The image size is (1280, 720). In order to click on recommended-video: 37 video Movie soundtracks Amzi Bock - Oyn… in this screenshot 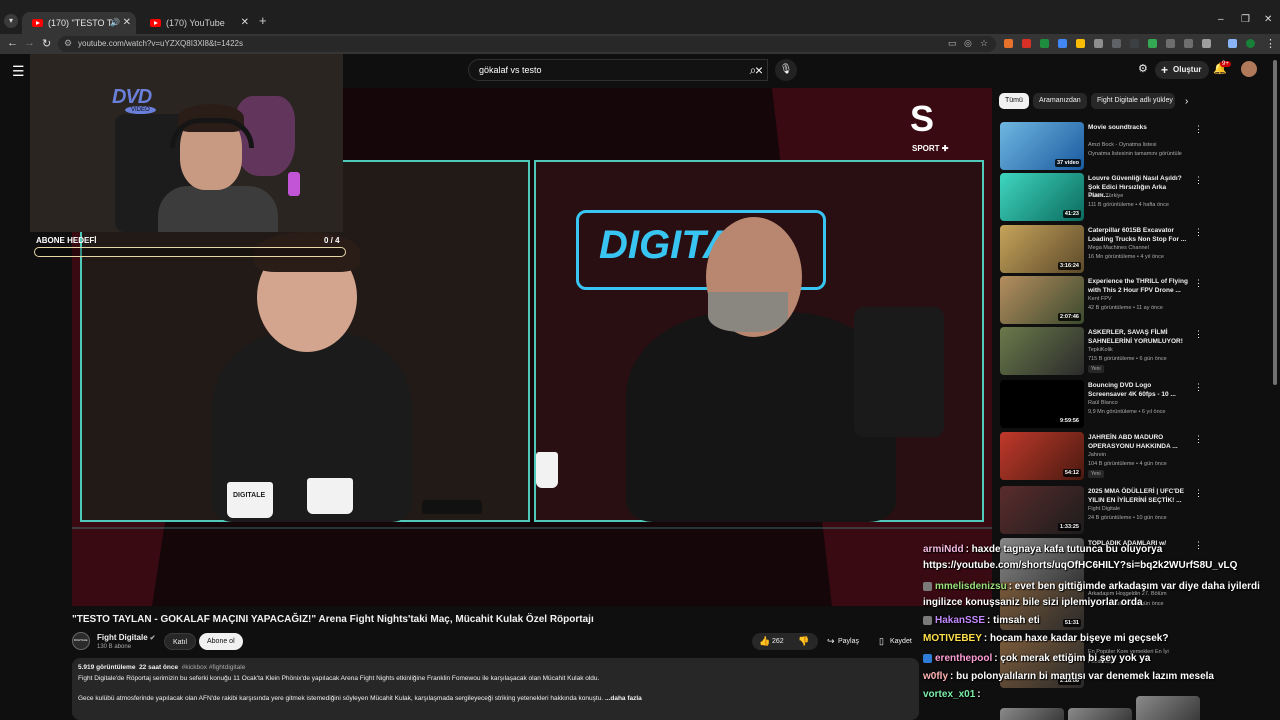, I will do `click(1101, 146)`.